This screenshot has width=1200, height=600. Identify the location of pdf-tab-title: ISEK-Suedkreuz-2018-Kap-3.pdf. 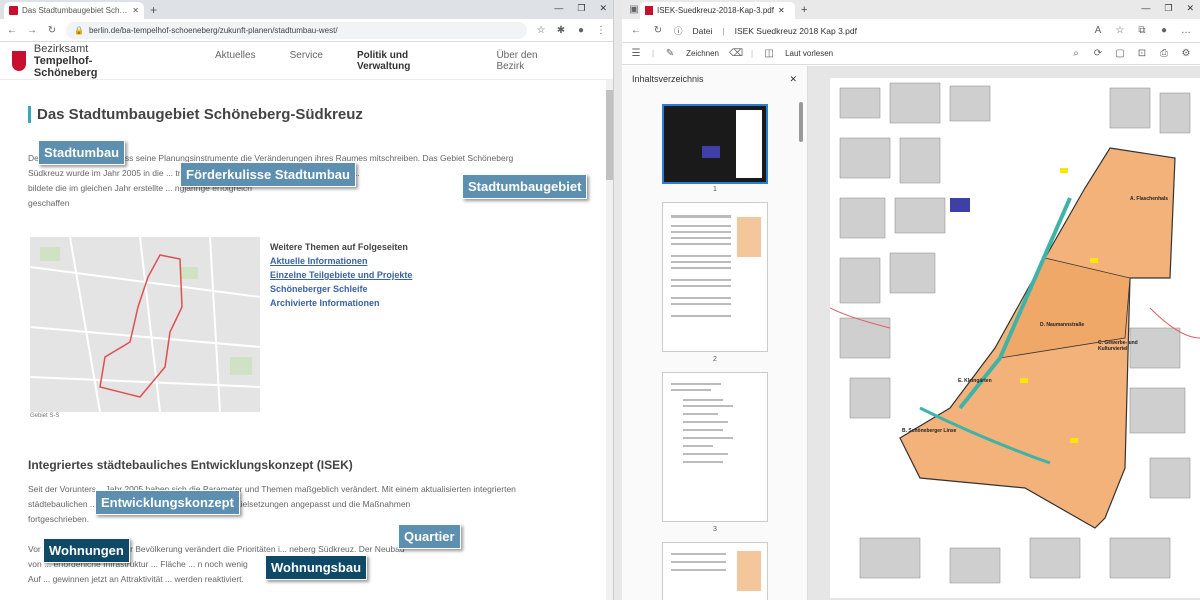
(715, 10).